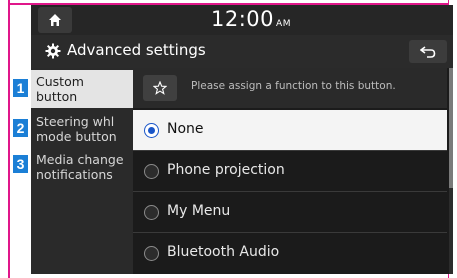 The width and height of the screenshot is (457, 278). What do you see at coordinates (451, 128) in the screenshot?
I see `scrollbar-thumb` at bounding box center [451, 128].